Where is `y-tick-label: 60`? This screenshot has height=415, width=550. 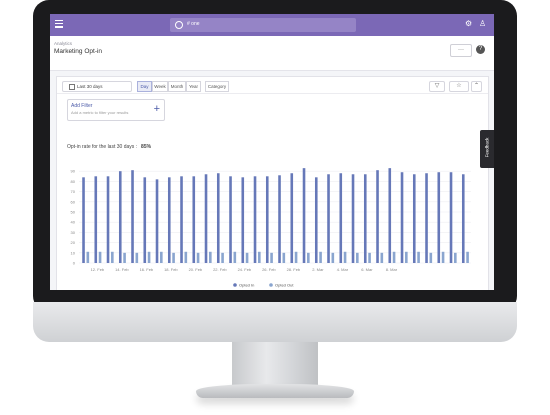 y-tick-label: 60 is located at coordinates (73, 201).